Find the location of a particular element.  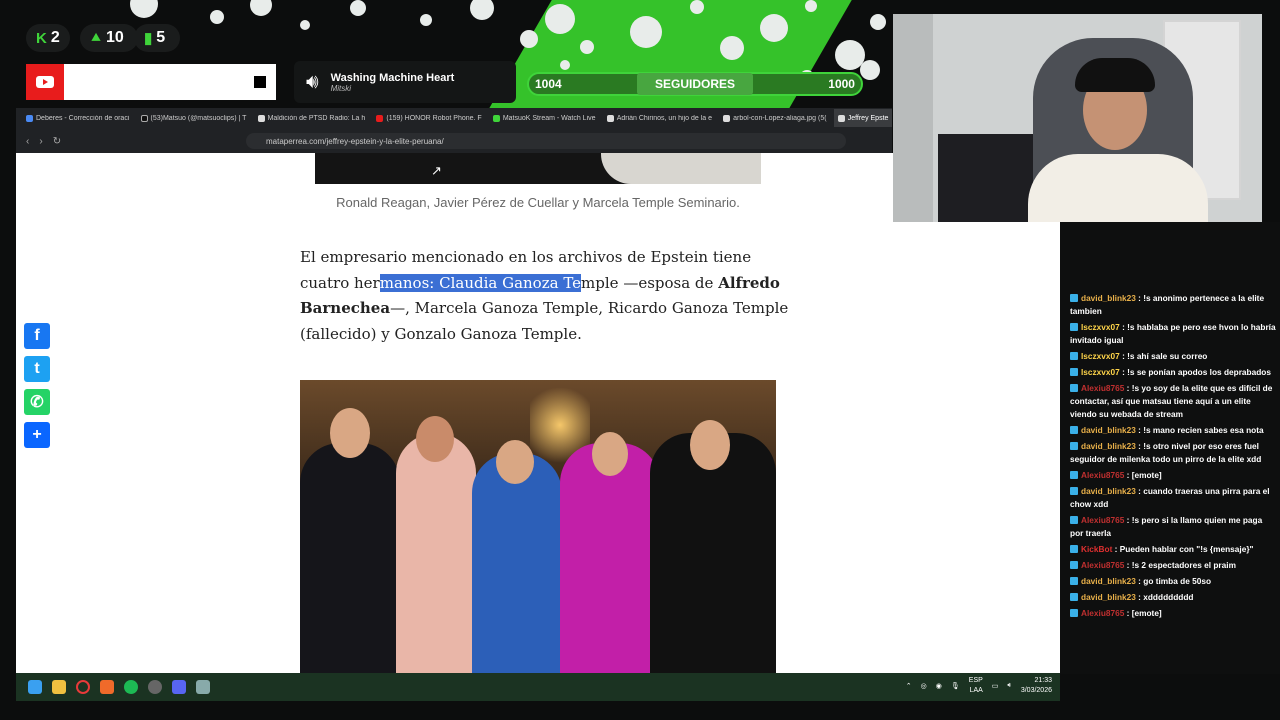

now-playing: 🔊︎ Washing Machine Heart Mitski is located at coordinates (405, 82).